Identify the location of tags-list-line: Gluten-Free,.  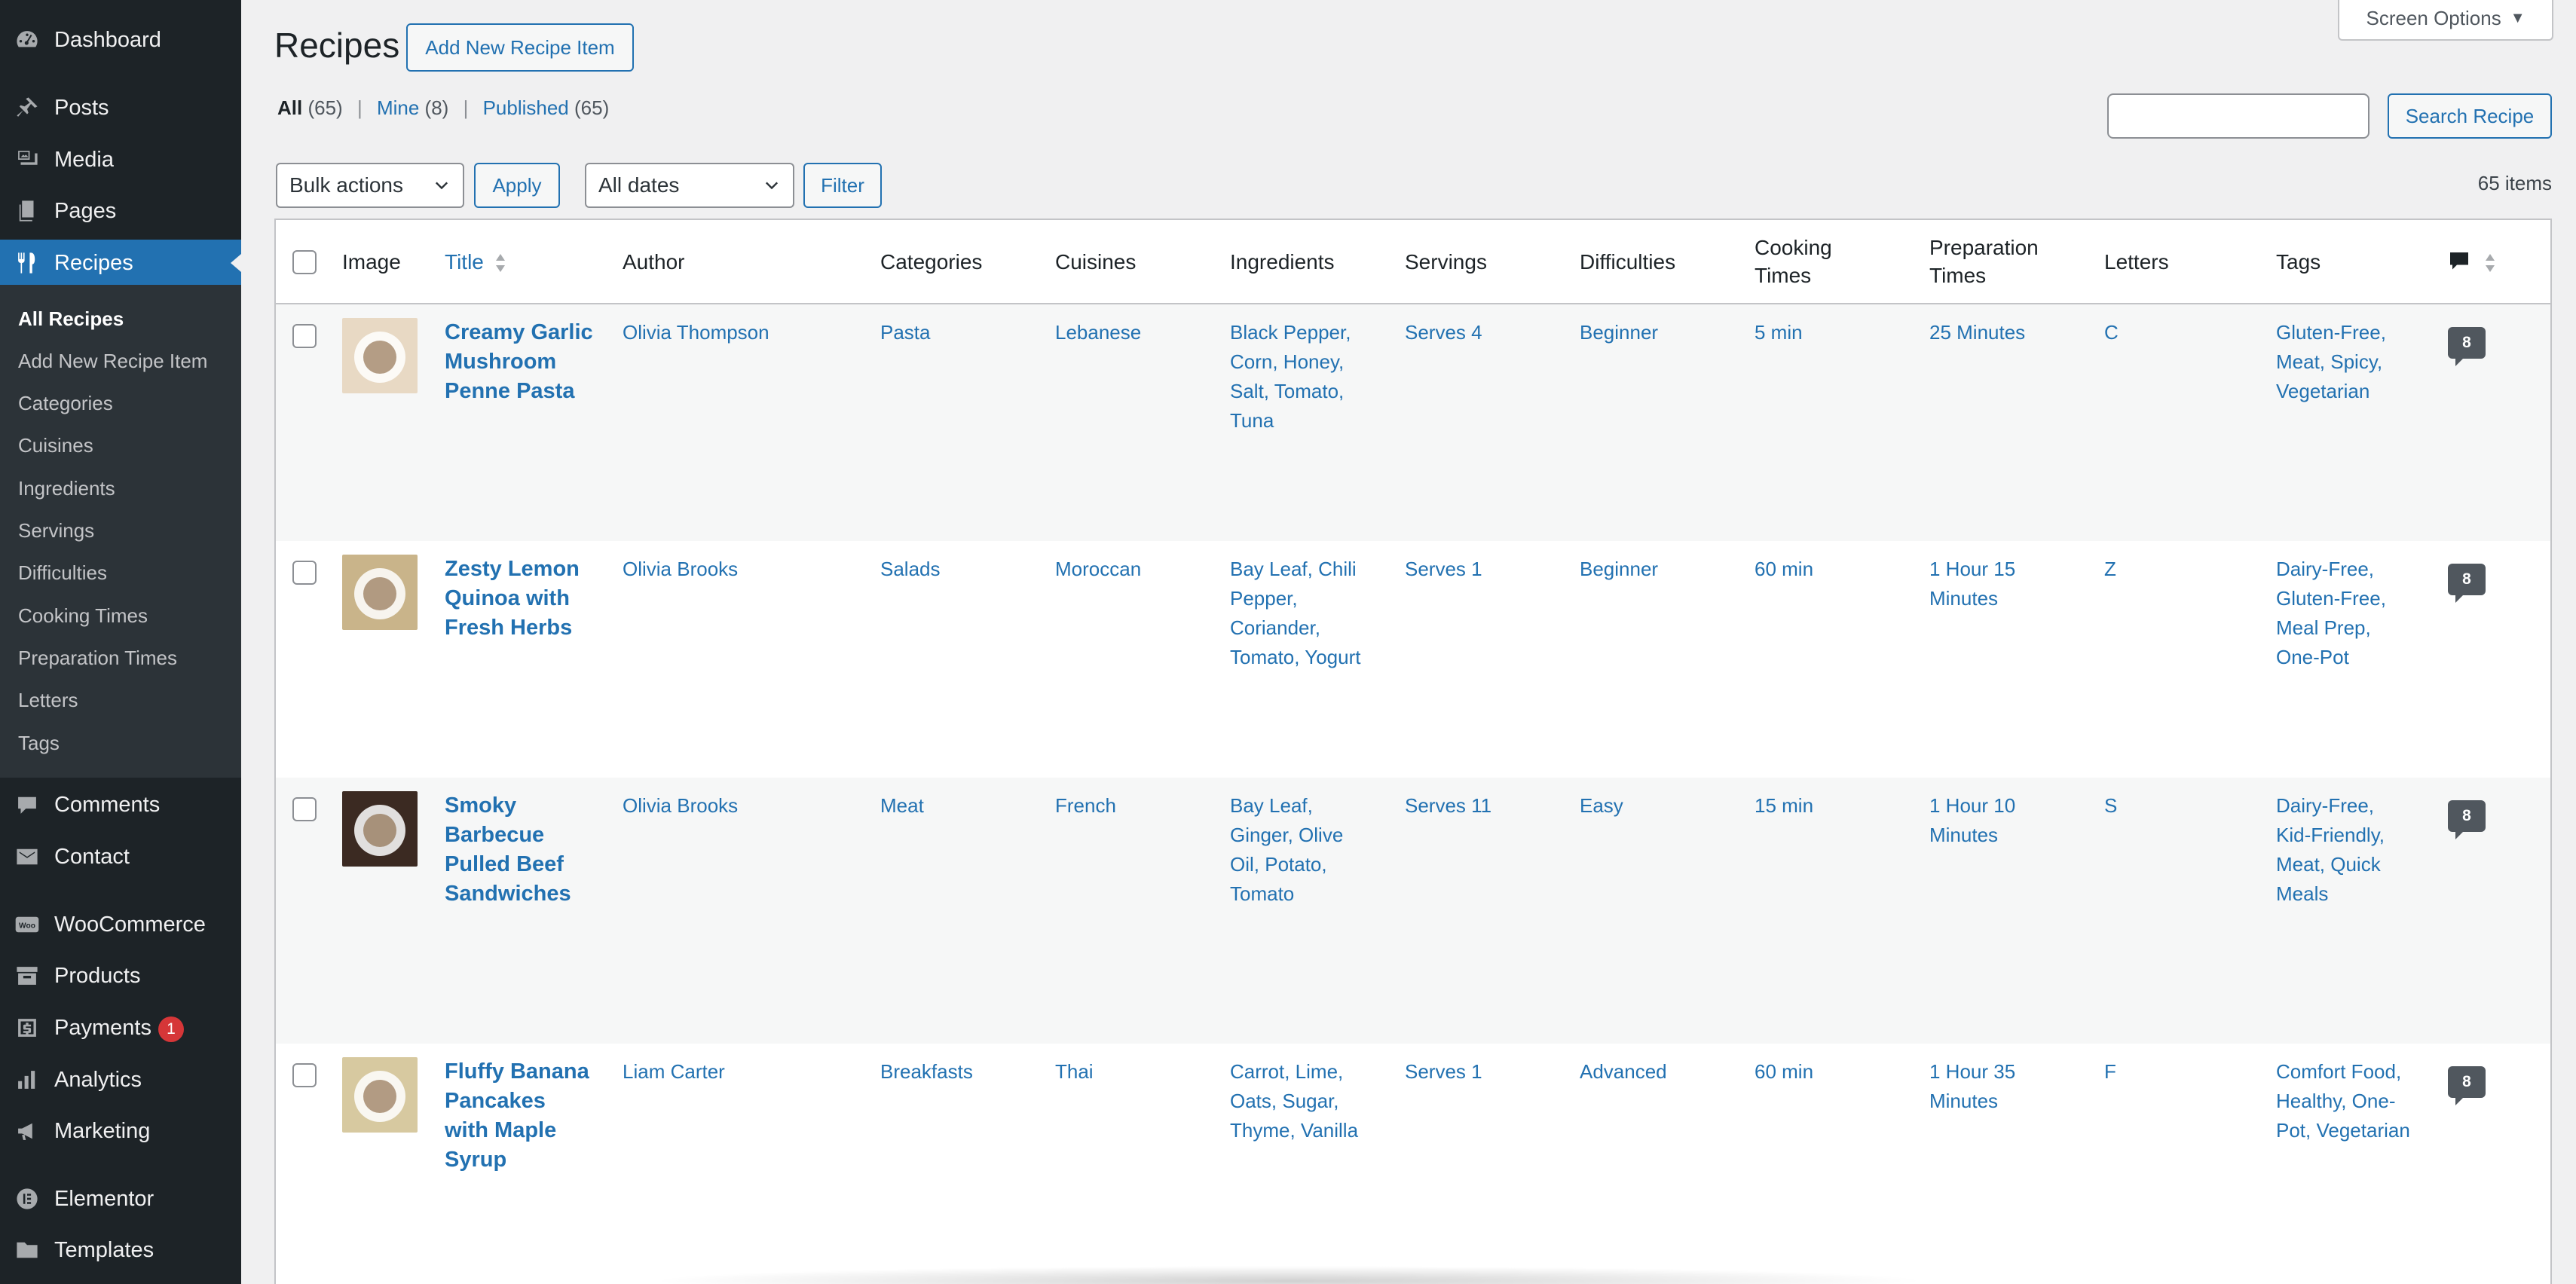
(2355, 598).